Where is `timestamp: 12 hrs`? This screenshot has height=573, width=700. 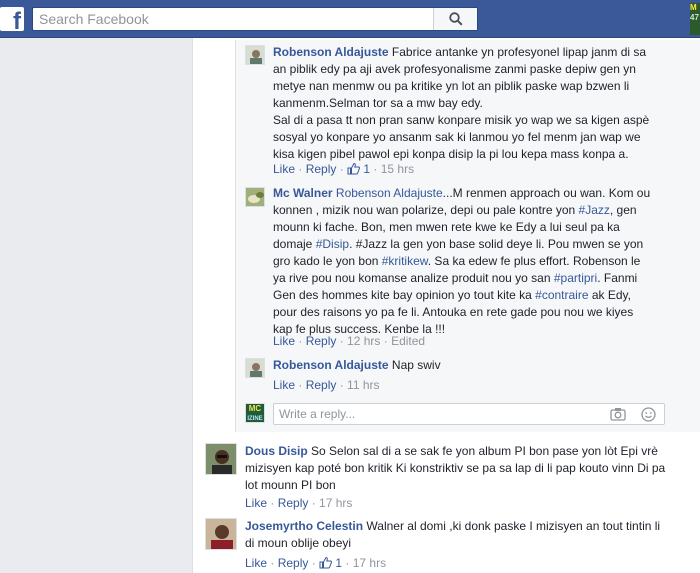
timestamp: 12 hrs is located at coordinates (363, 341).